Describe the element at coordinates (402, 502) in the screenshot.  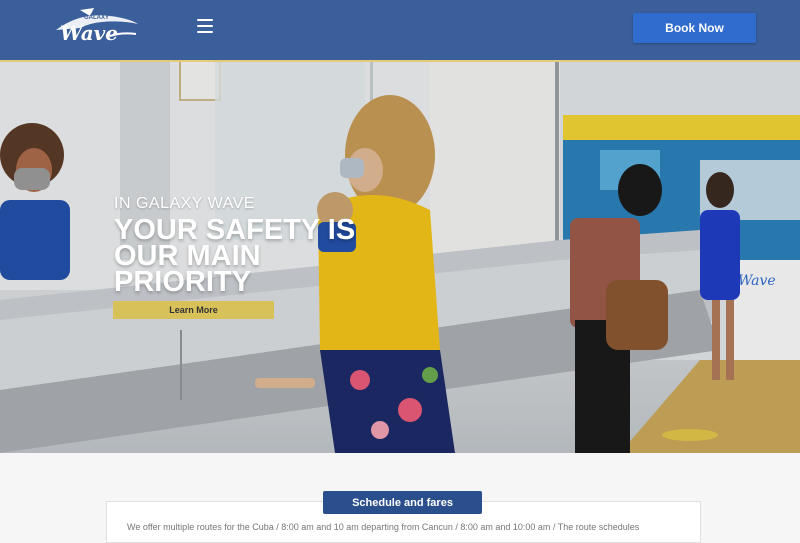
I see `schedule-and-fares-button: Schedule and fares` at that location.